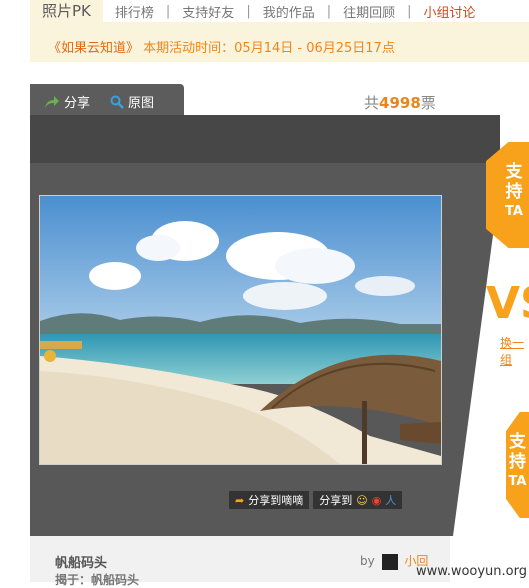 This screenshot has height=588, width=529. I want to click on original-tab-label: 原图, so click(141, 103).